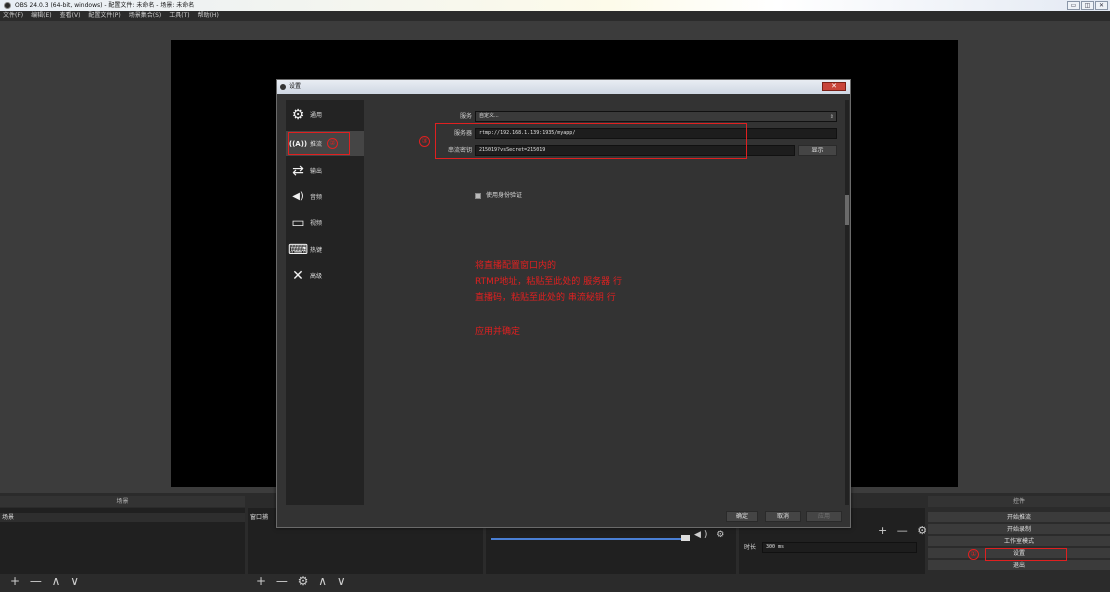  What do you see at coordinates (316, 276) in the screenshot?
I see `sidebar-item-label: 高级` at bounding box center [316, 276].